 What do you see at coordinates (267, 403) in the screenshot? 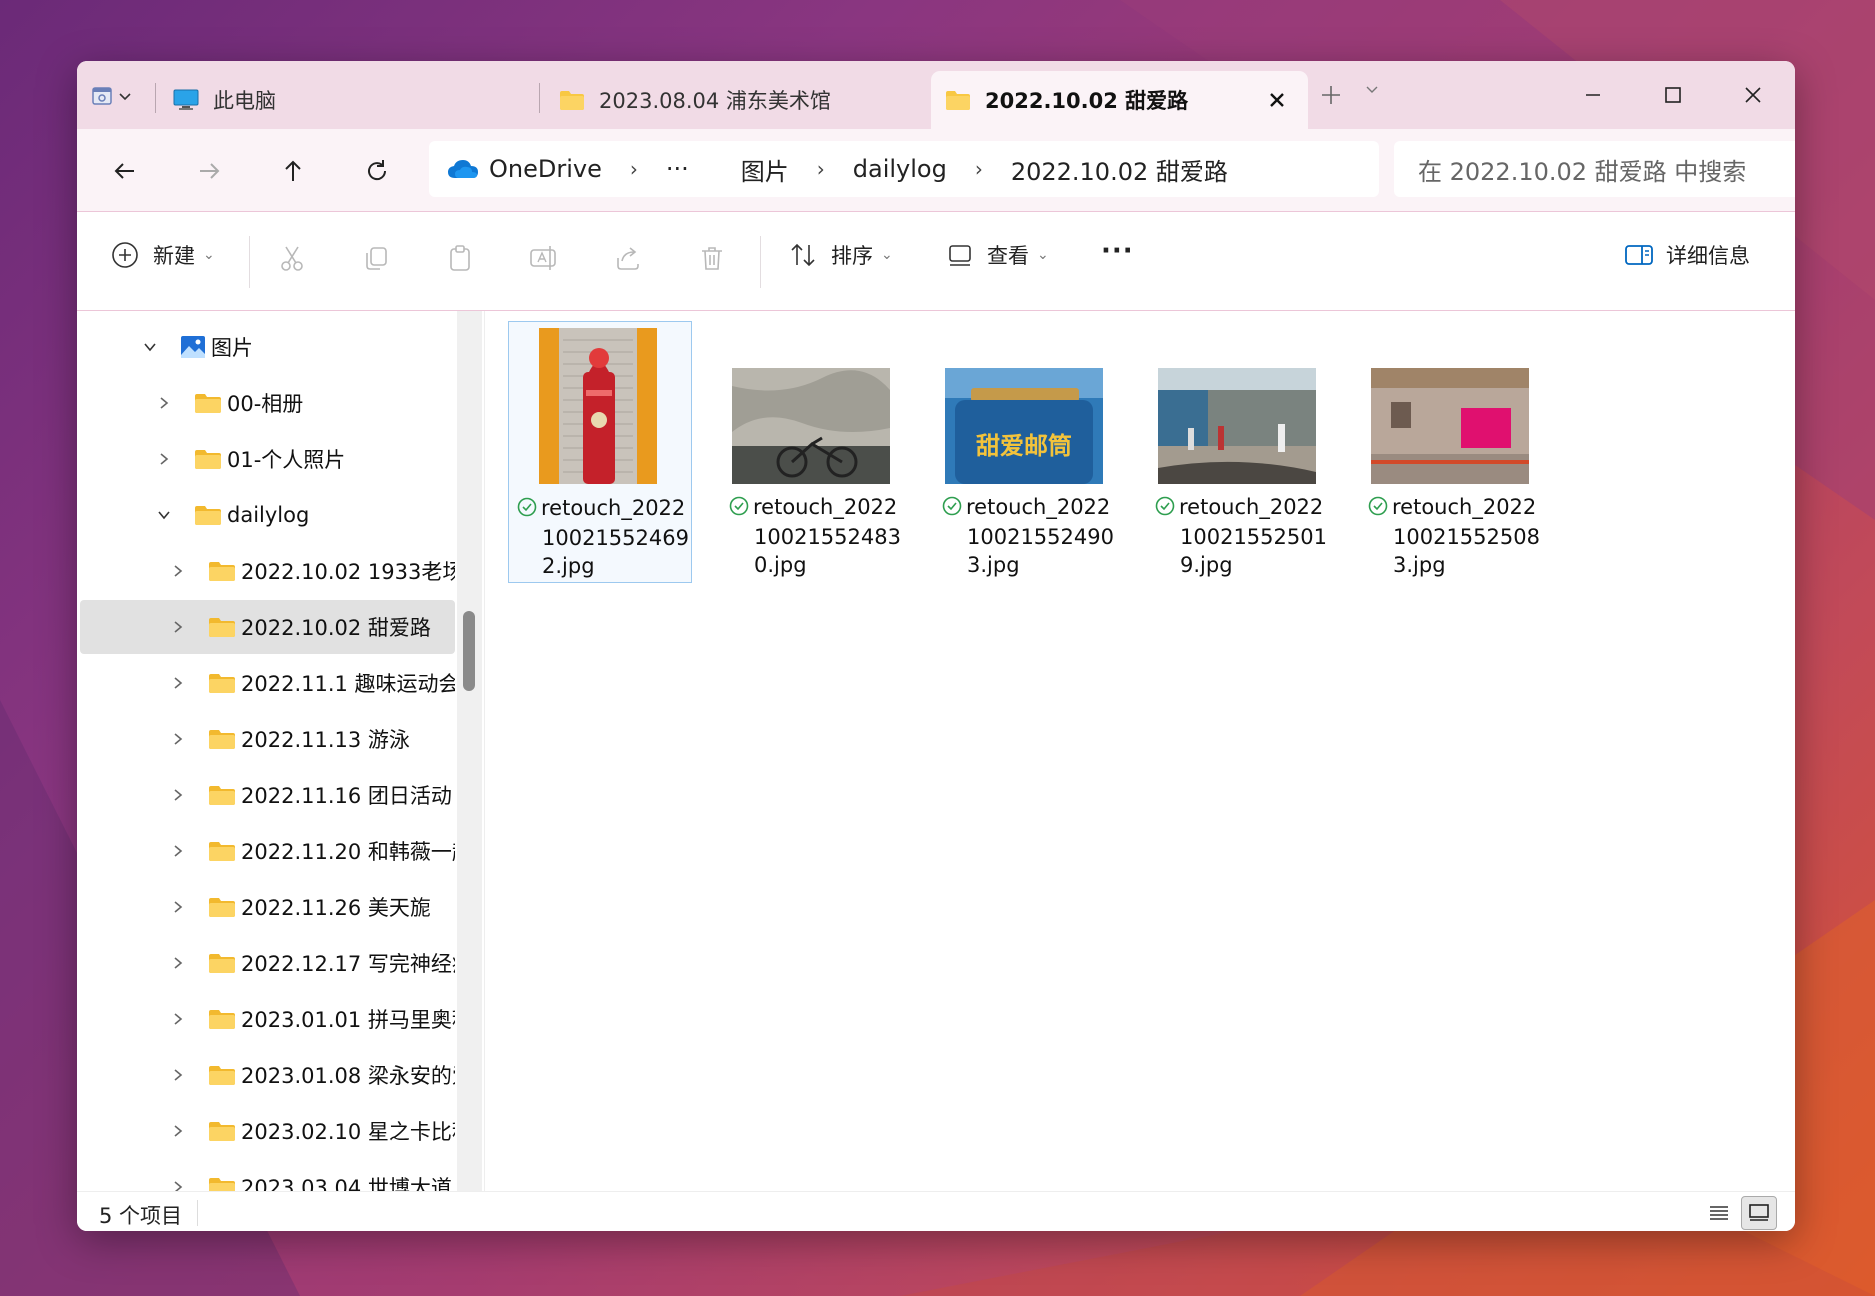
I see `nav-item: 00-相册` at bounding box center [267, 403].